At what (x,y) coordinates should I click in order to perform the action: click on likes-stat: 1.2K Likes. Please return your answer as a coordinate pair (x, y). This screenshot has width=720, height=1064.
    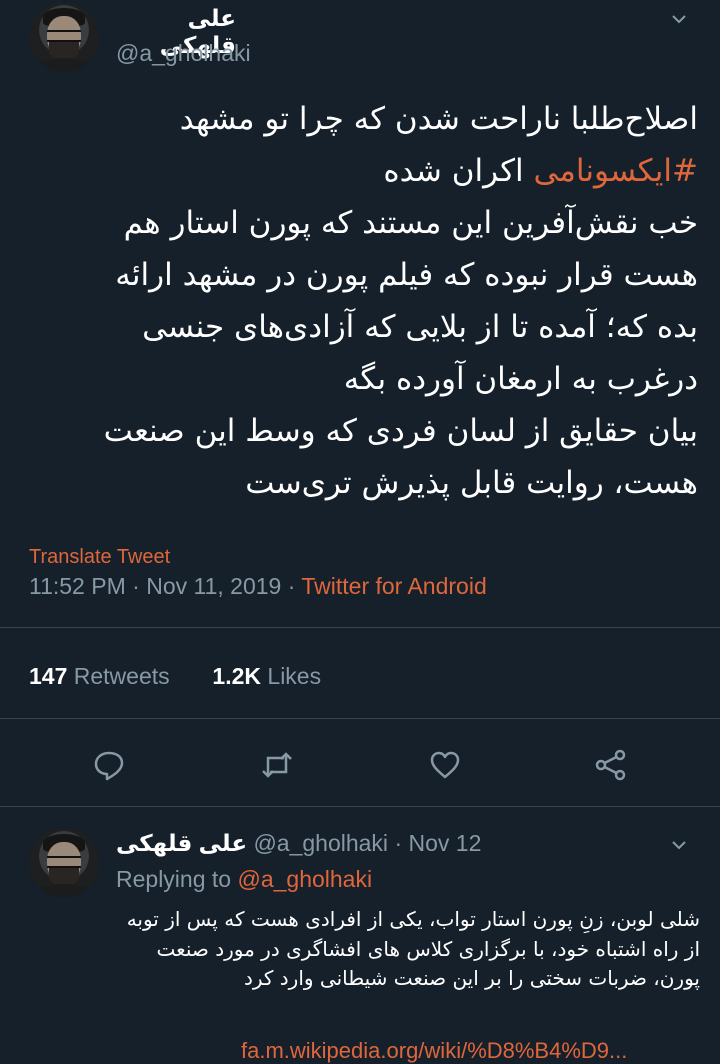
    Looking at the image, I should click on (266, 676).